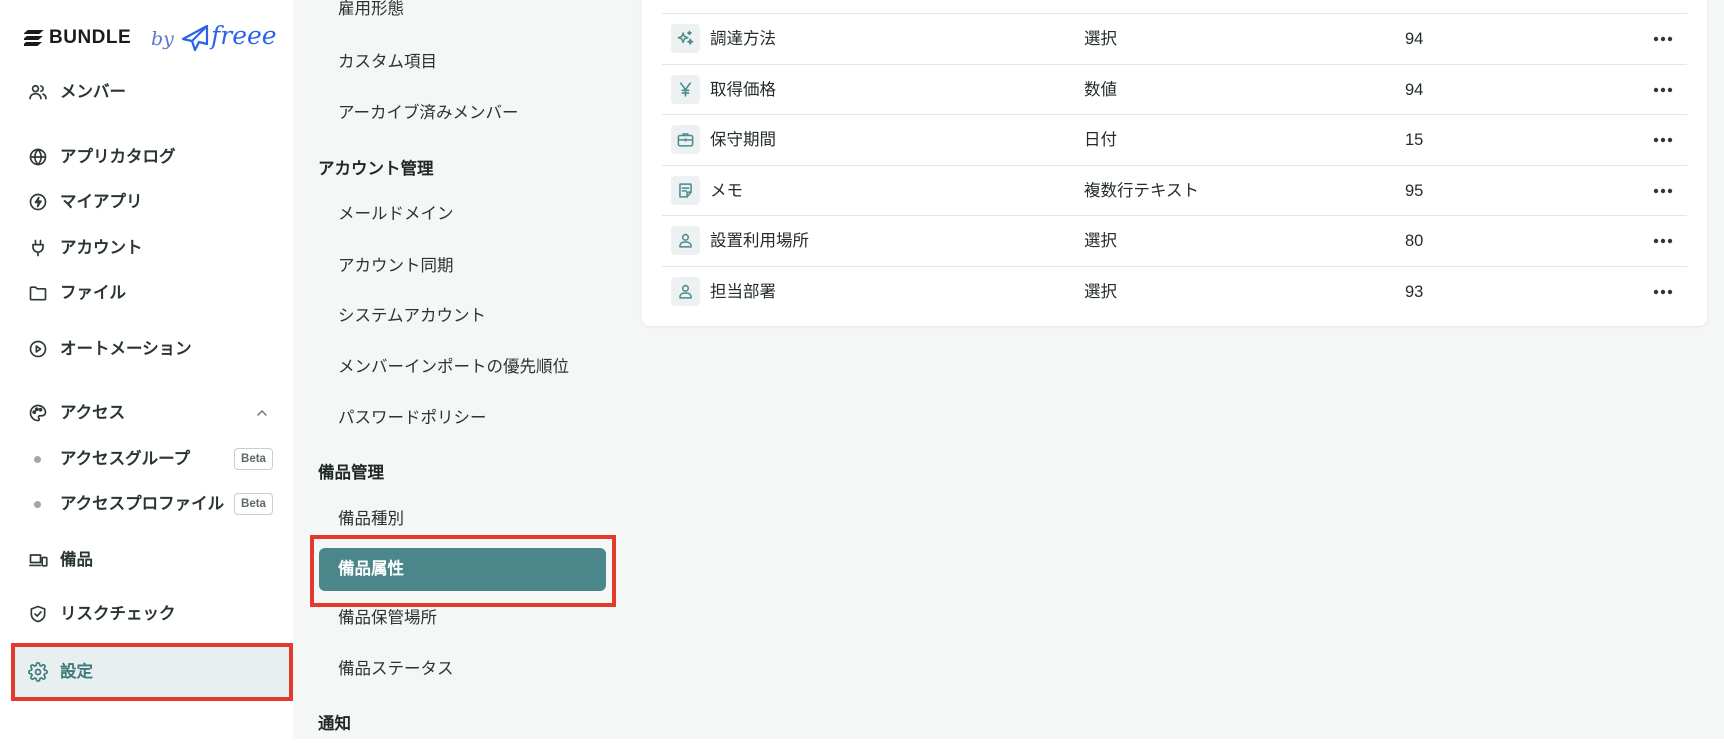 This screenshot has width=1724, height=746. What do you see at coordinates (76, 560) in the screenshot?
I see `sidebar-item-label: 備品` at bounding box center [76, 560].